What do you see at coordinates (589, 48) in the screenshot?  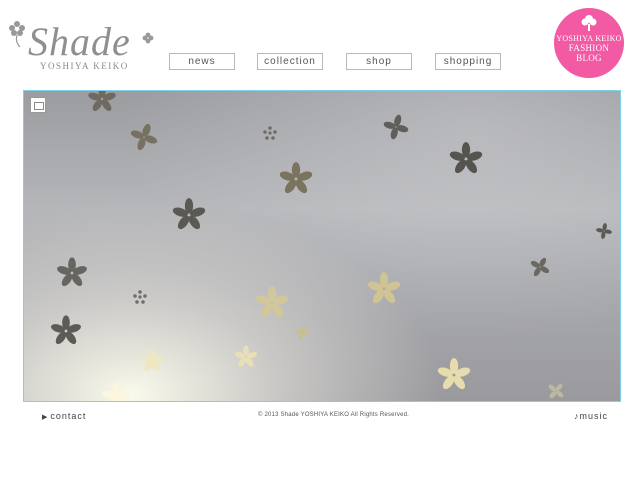 I see `badge-line-2: FASHION` at bounding box center [589, 48].